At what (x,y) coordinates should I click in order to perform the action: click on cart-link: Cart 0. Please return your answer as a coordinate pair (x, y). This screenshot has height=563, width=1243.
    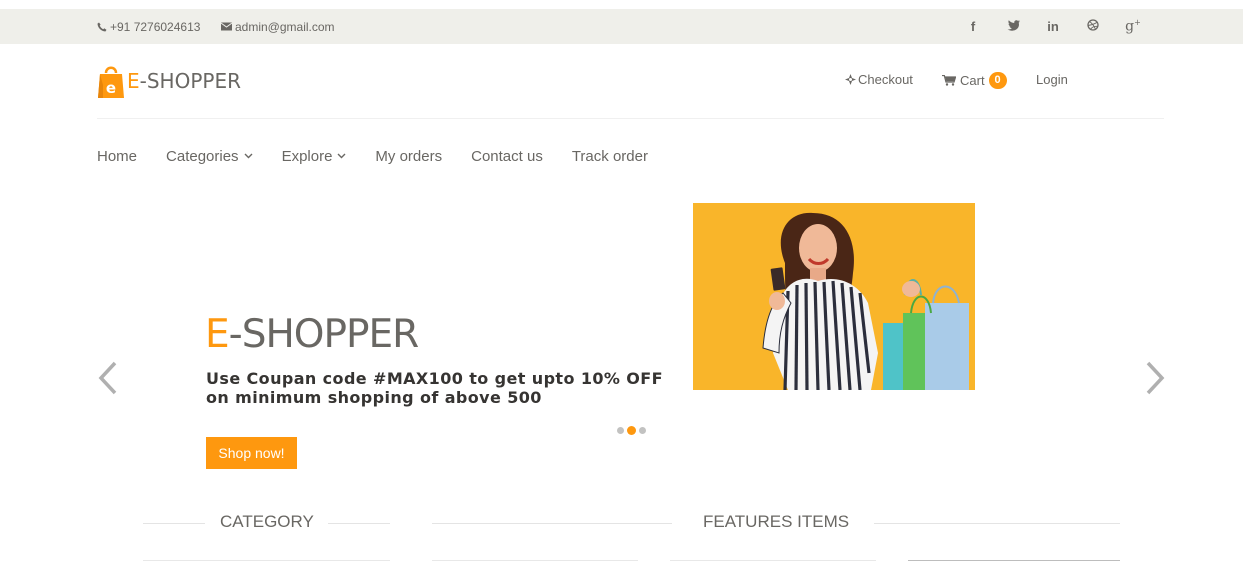
    Looking at the image, I should click on (974, 80).